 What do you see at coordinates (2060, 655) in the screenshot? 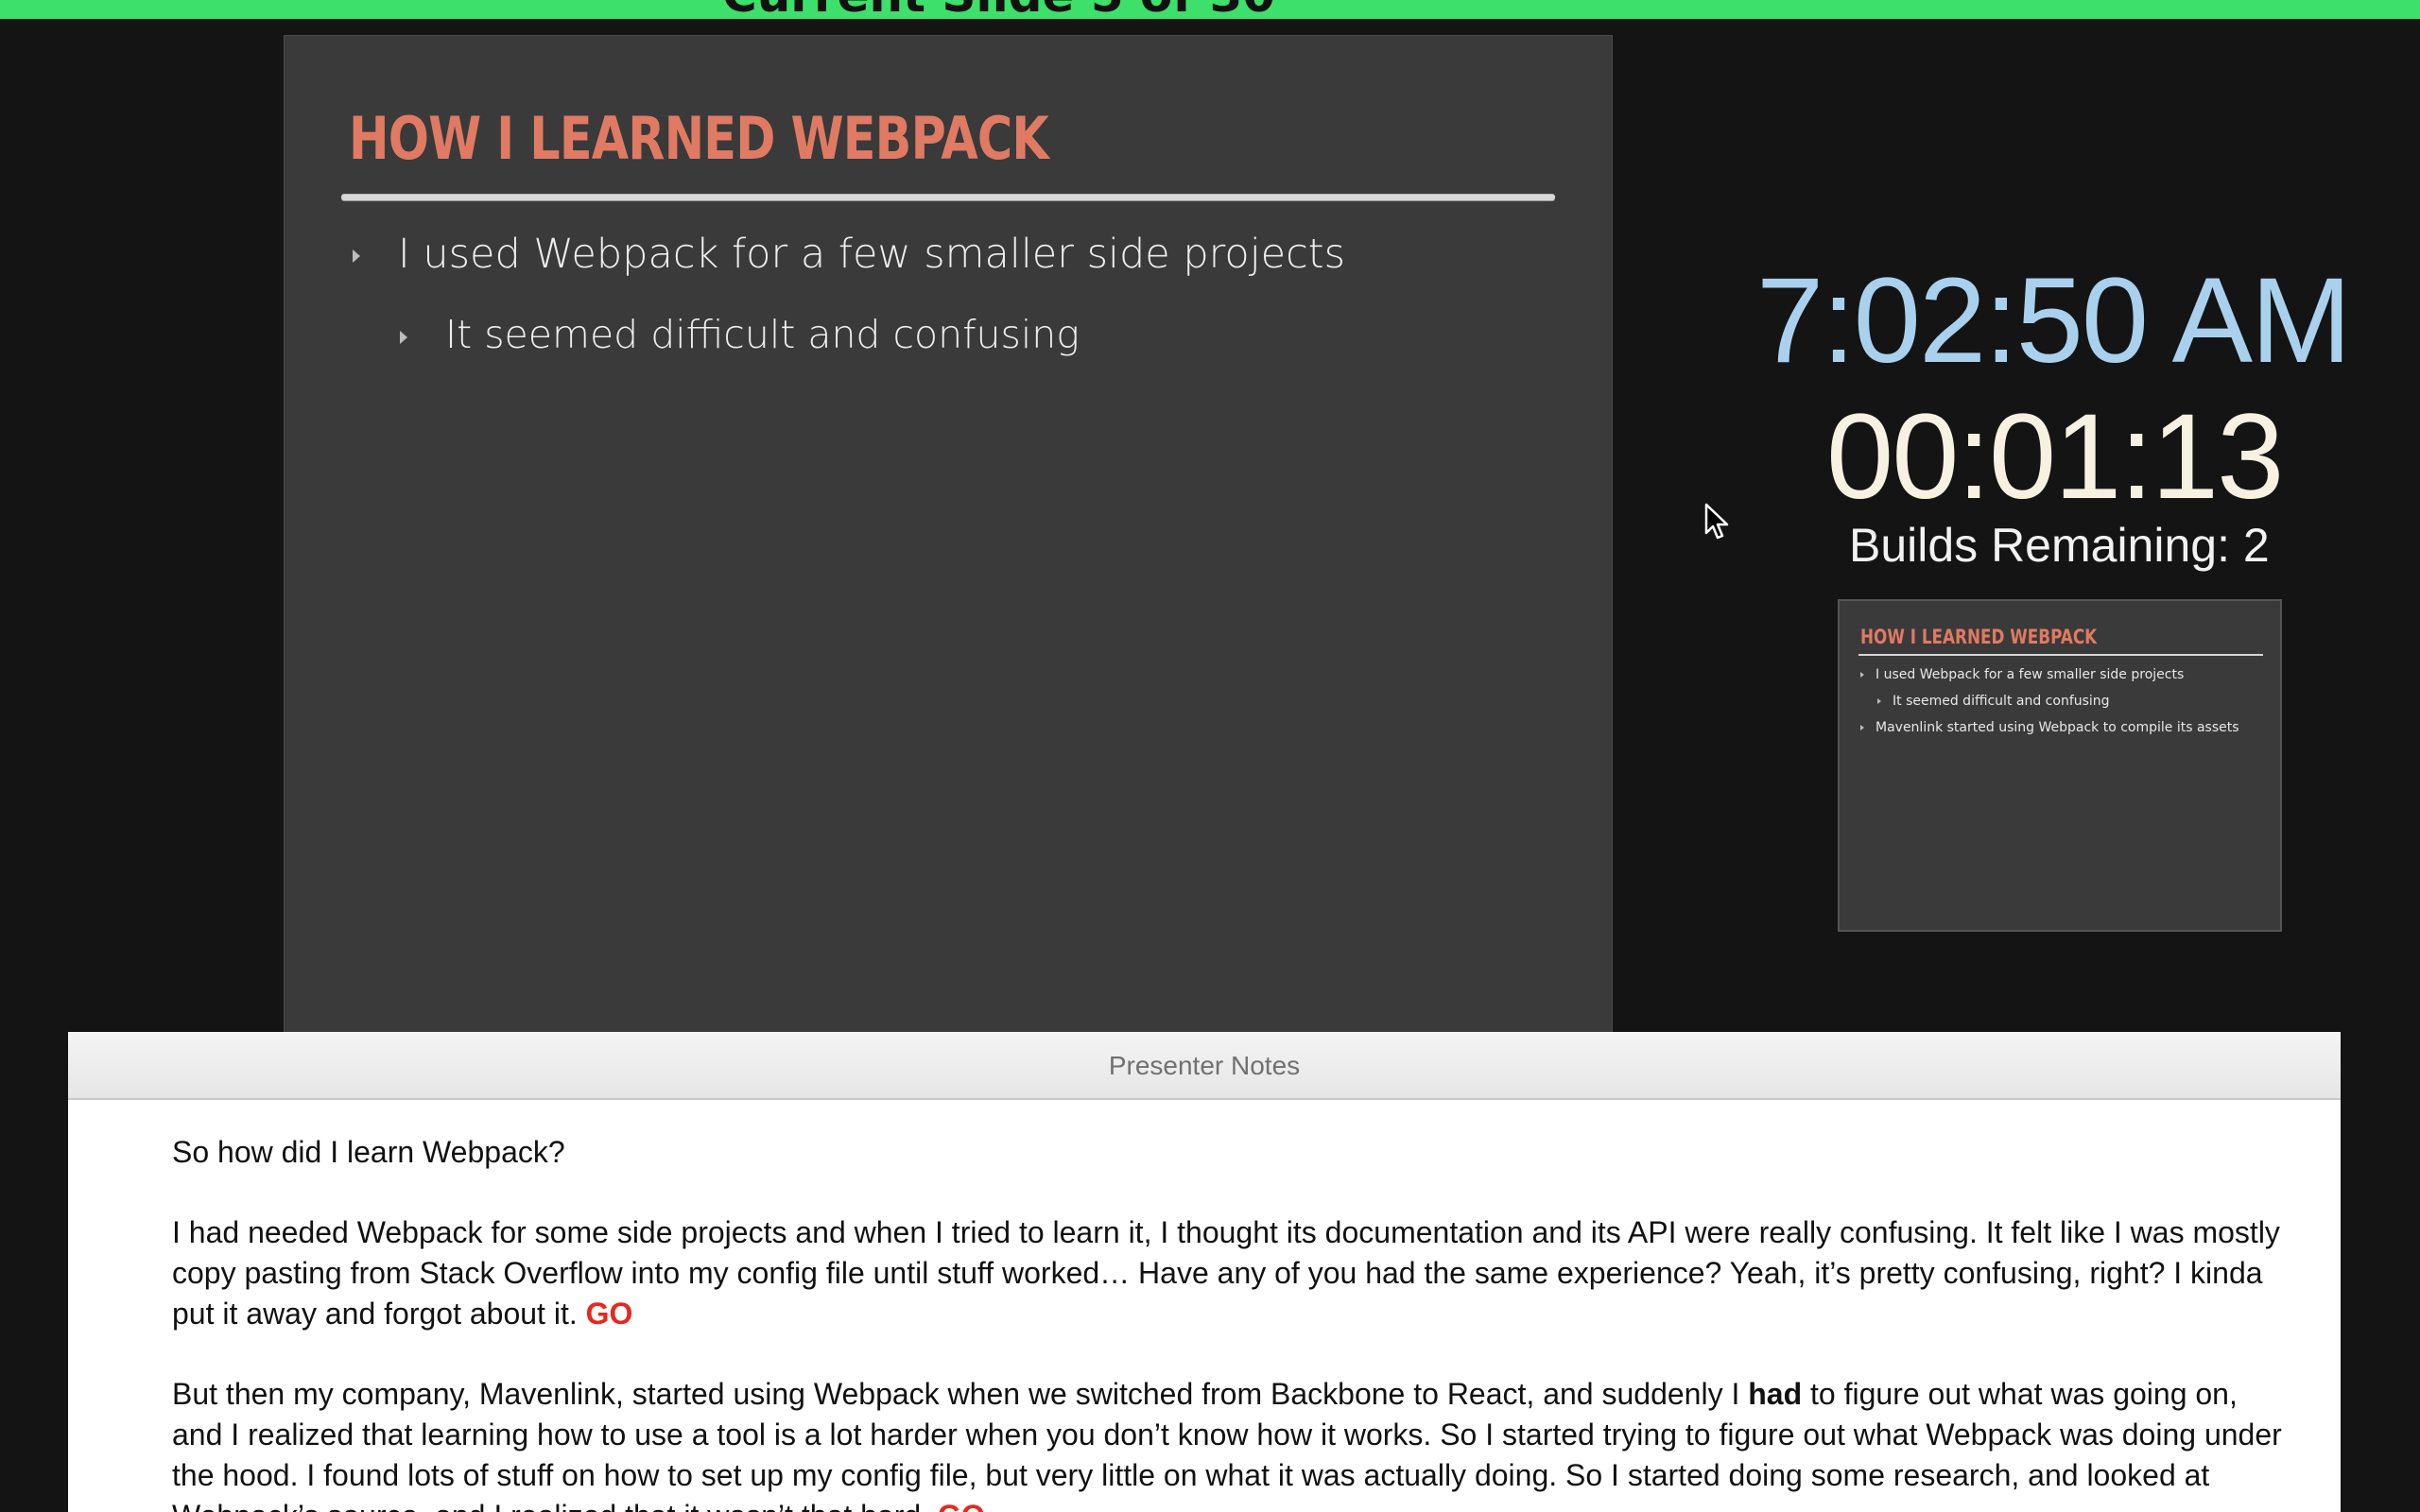
I see `next-slide-title-underline` at bounding box center [2060, 655].